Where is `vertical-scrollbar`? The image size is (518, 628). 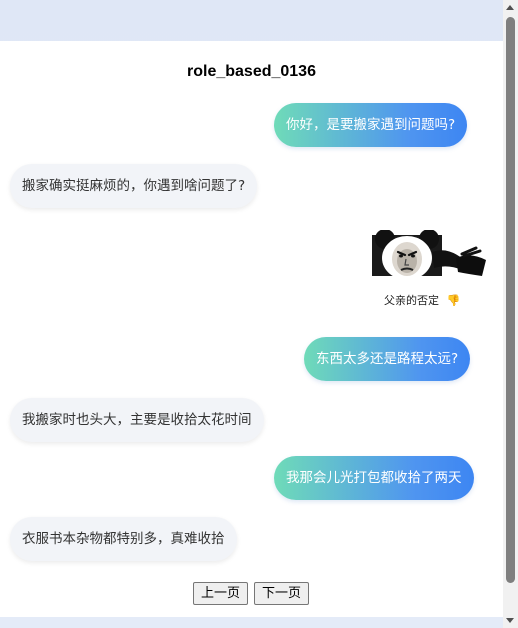 vertical-scrollbar is located at coordinates (510, 314).